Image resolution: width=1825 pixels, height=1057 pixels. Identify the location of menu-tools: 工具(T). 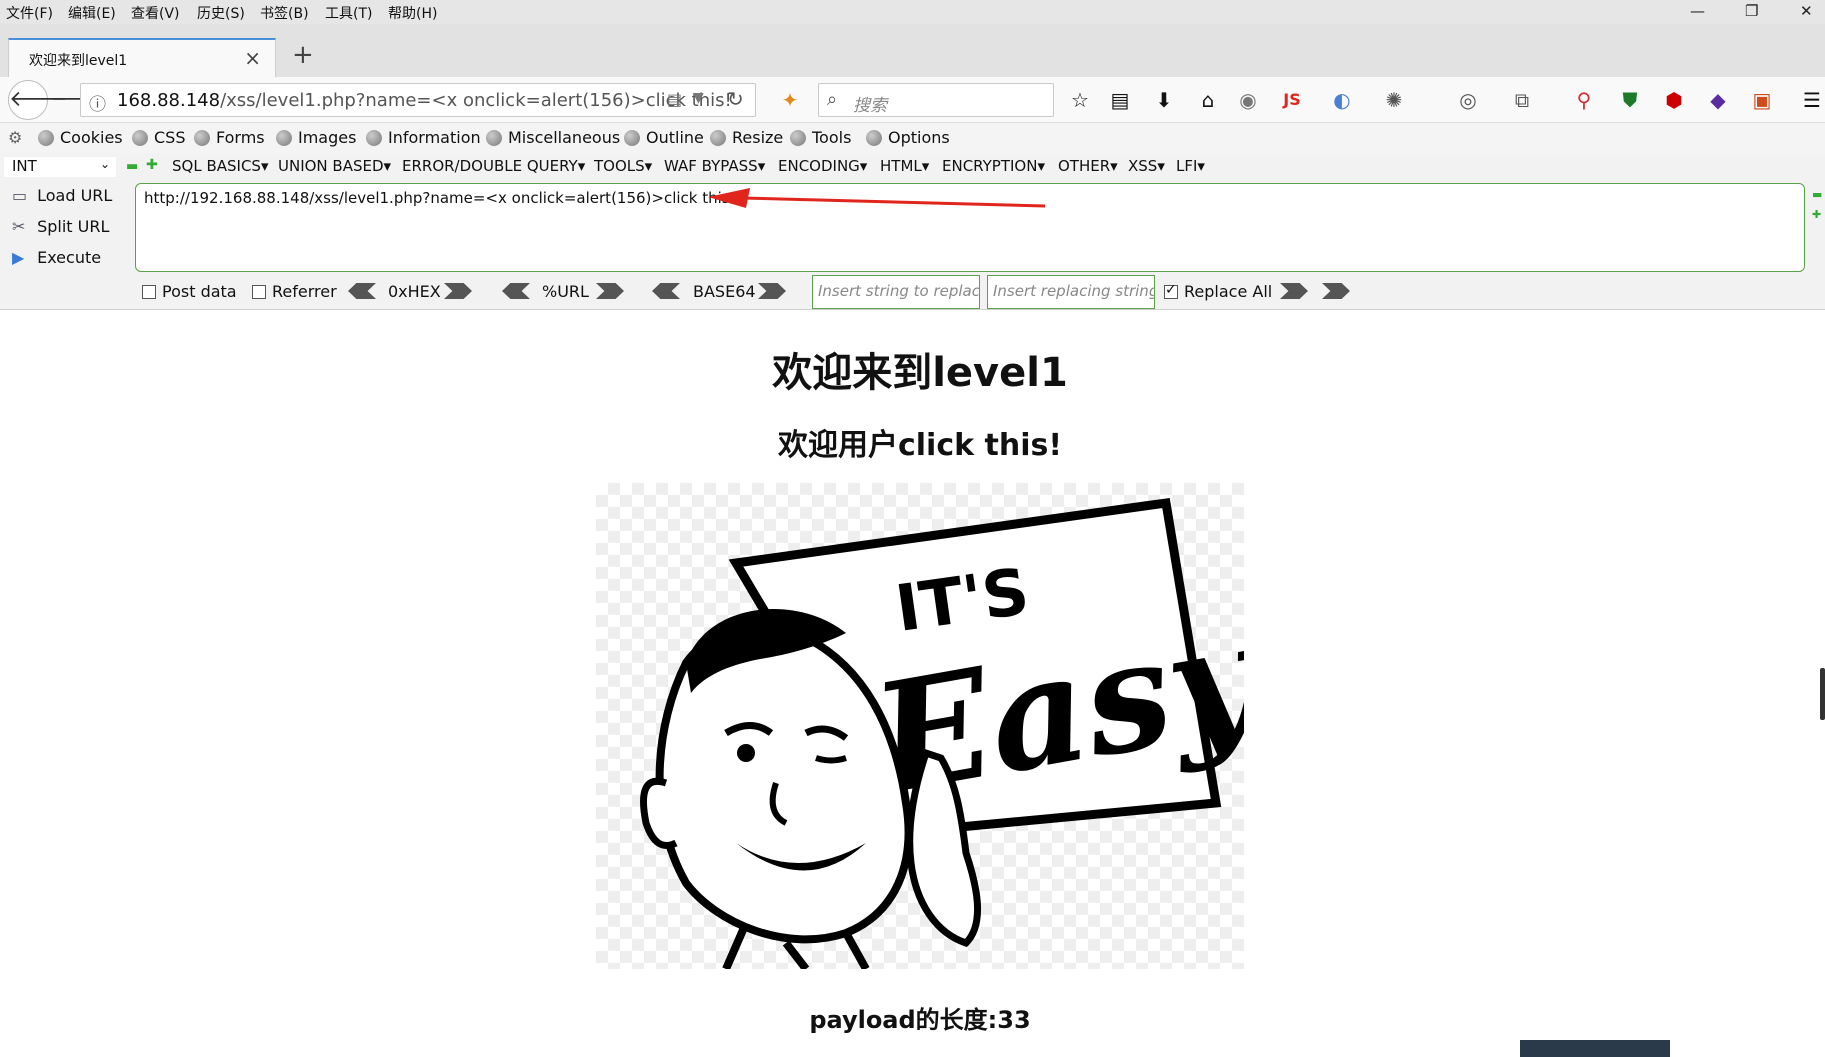
(348, 13).